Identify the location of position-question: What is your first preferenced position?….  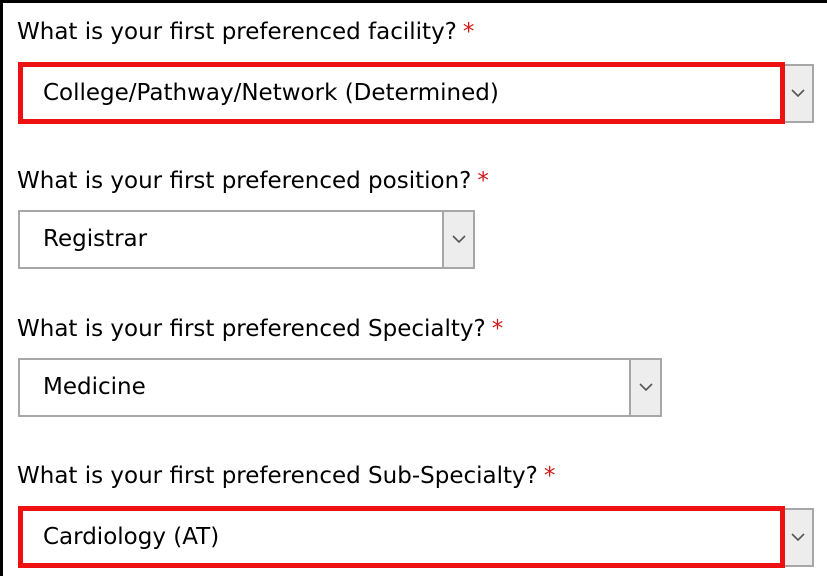
(253, 181).